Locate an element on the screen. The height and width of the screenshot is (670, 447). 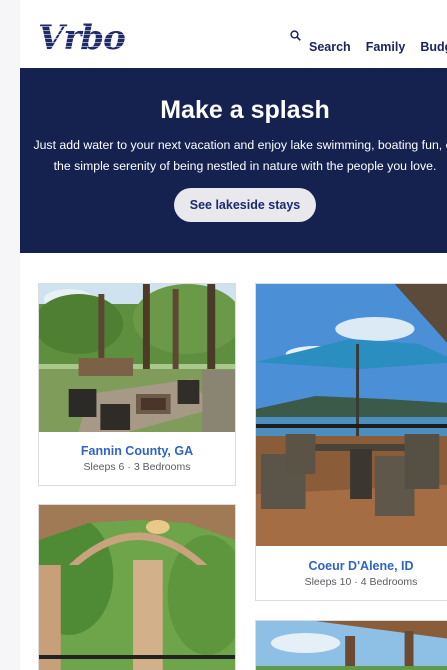
listing-card-deck is located at coordinates (351, 645).